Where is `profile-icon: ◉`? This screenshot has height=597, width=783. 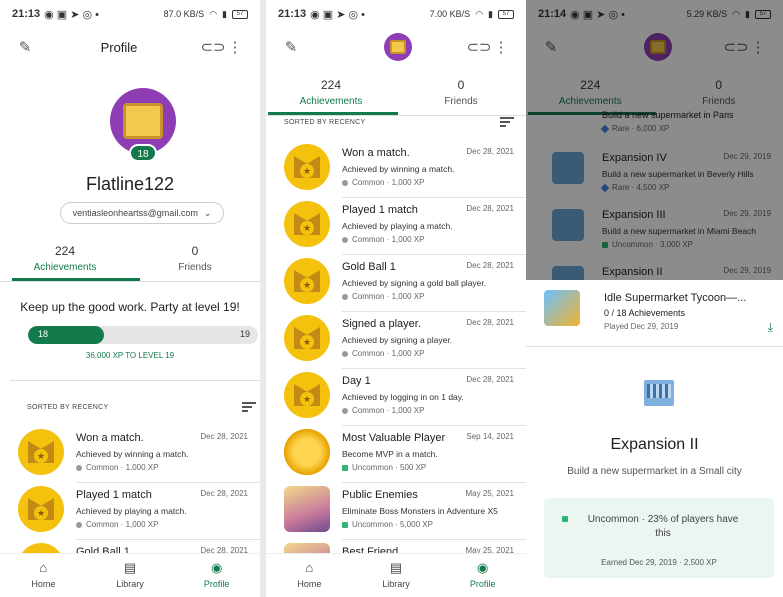
profile-icon: ◉ is located at coordinates (483, 567).